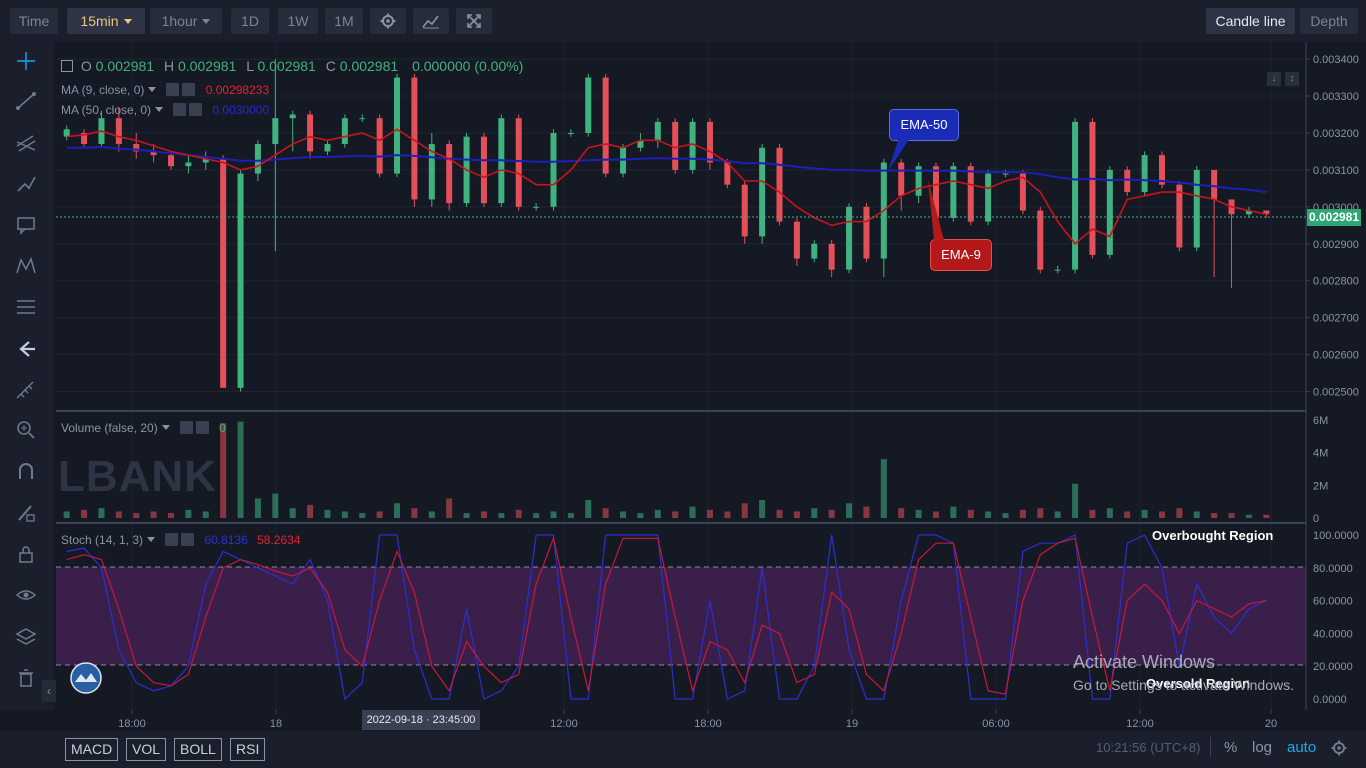 The image size is (1366, 768). I want to click on ema-lines-group, so click(666, 186).